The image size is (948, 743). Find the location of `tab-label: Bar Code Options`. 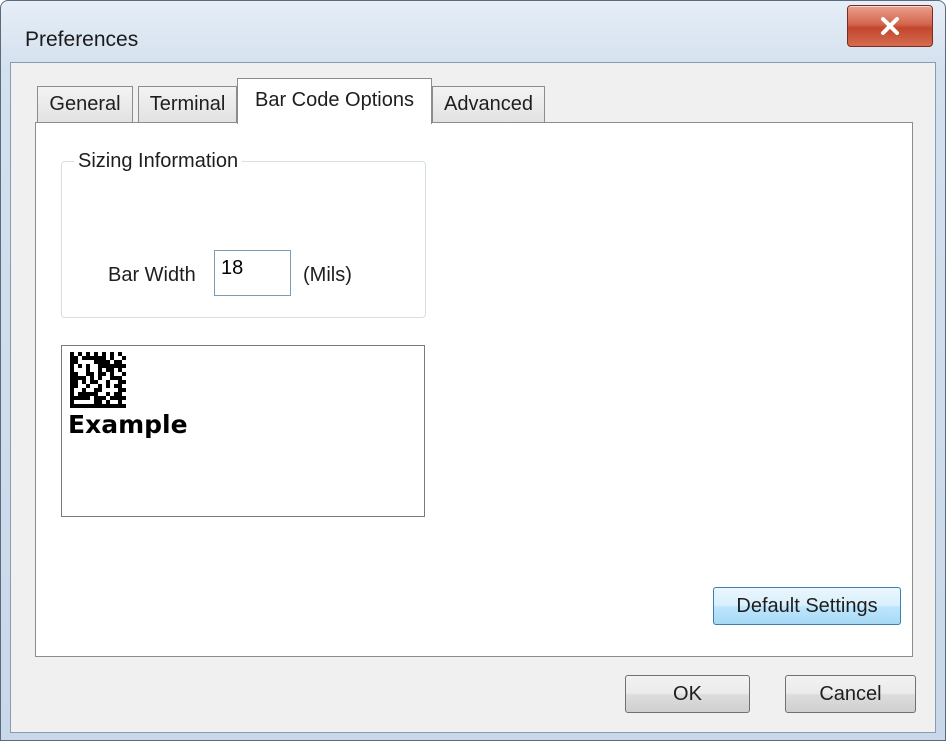

tab-label: Bar Code Options is located at coordinates (334, 100).